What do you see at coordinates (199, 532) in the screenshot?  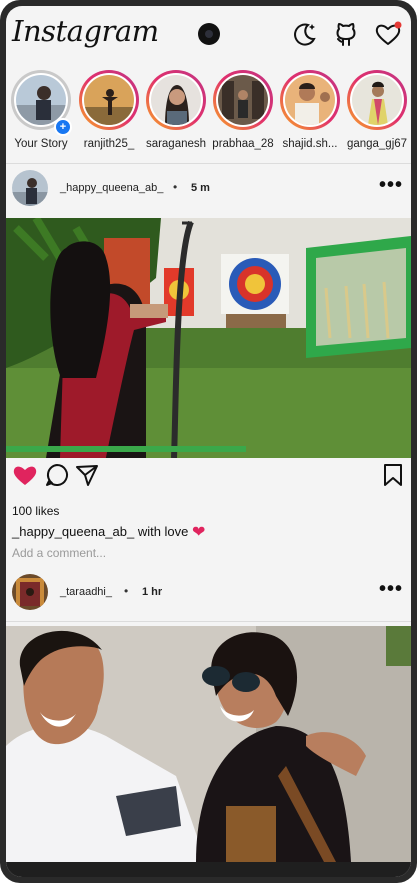 I see `heart-emoji: ❤` at bounding box center [199, 532].